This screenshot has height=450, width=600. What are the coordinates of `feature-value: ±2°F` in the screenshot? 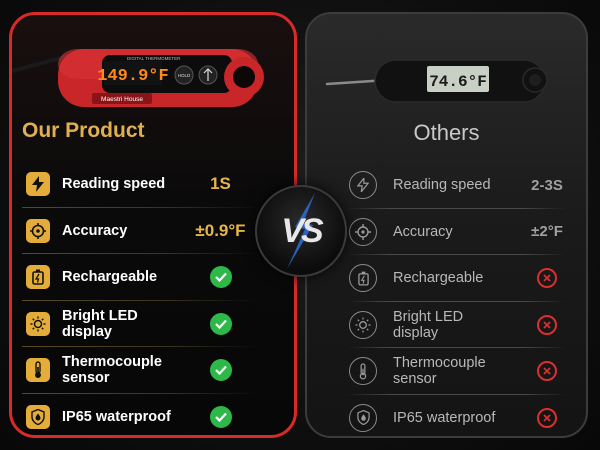 It's located at (547, 232).